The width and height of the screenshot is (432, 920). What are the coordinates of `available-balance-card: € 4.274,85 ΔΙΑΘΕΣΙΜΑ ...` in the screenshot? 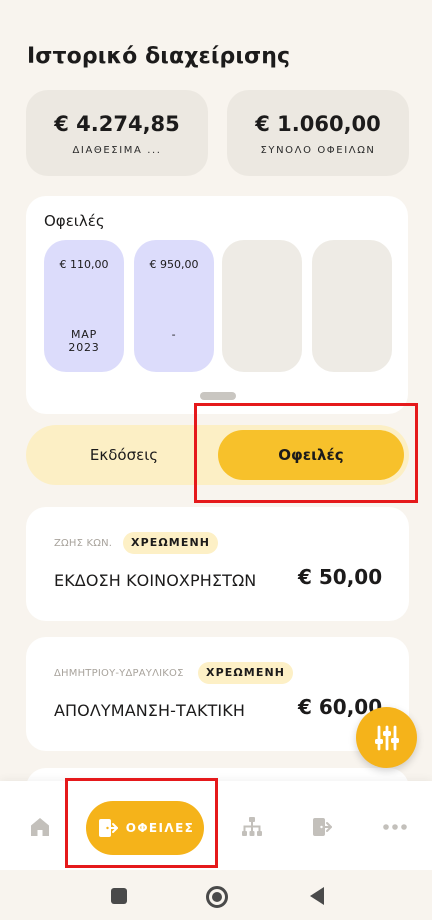 It's located at (117, 133).